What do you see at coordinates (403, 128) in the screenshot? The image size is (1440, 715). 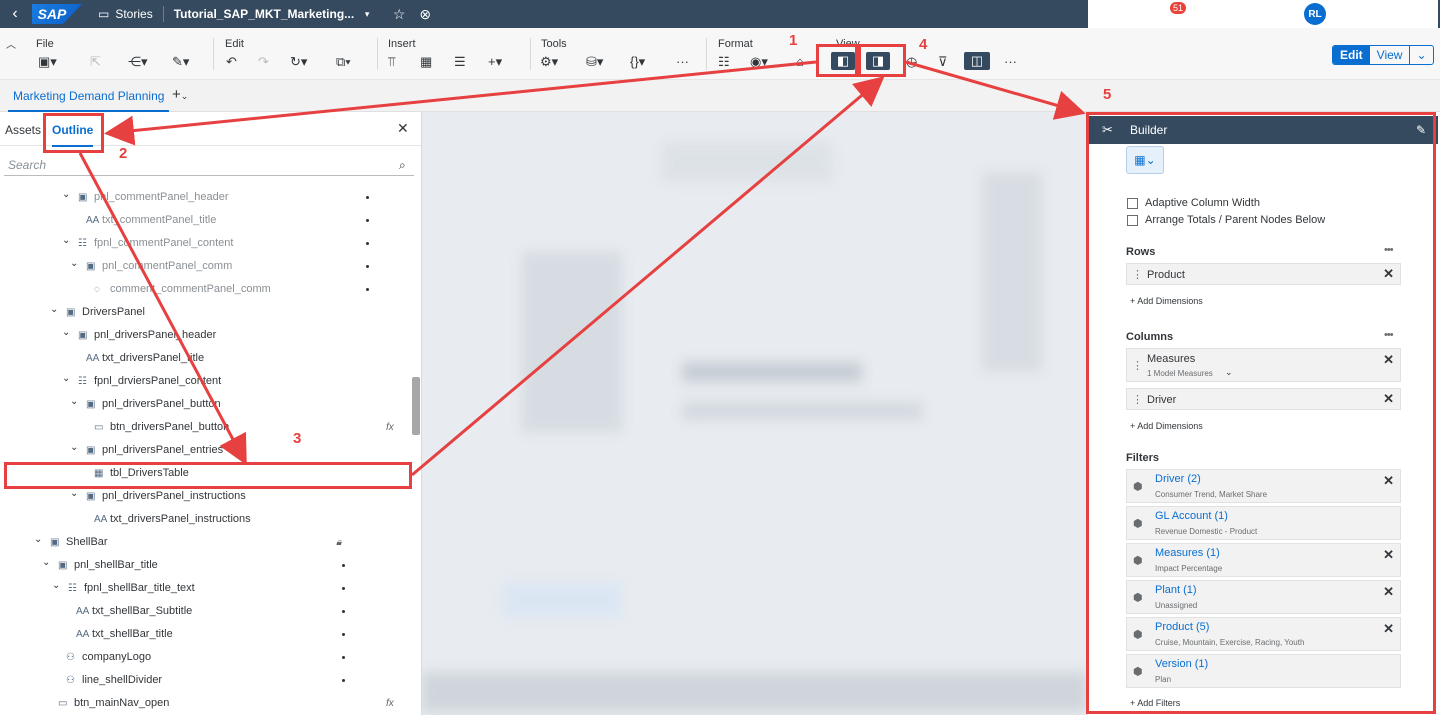 I see `close-icon: ✕` at bounding box center [403, 128].